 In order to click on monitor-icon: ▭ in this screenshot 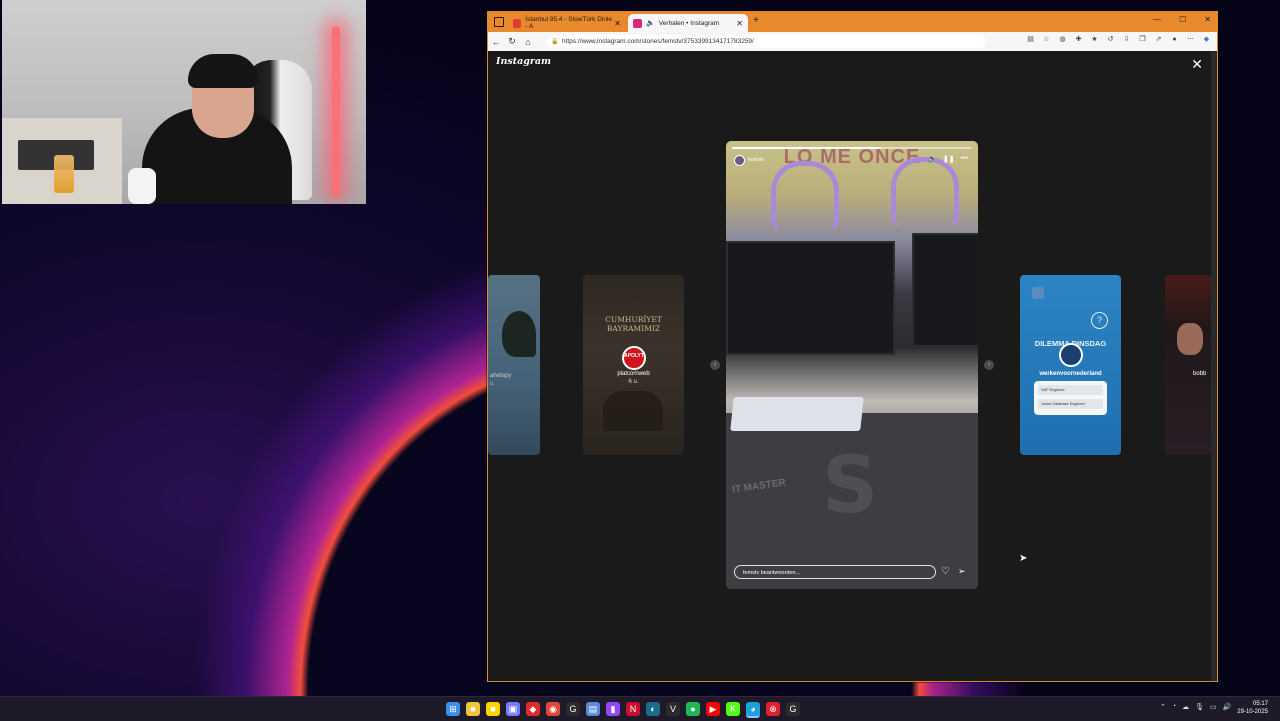, I will do `click(1213, 707)`.